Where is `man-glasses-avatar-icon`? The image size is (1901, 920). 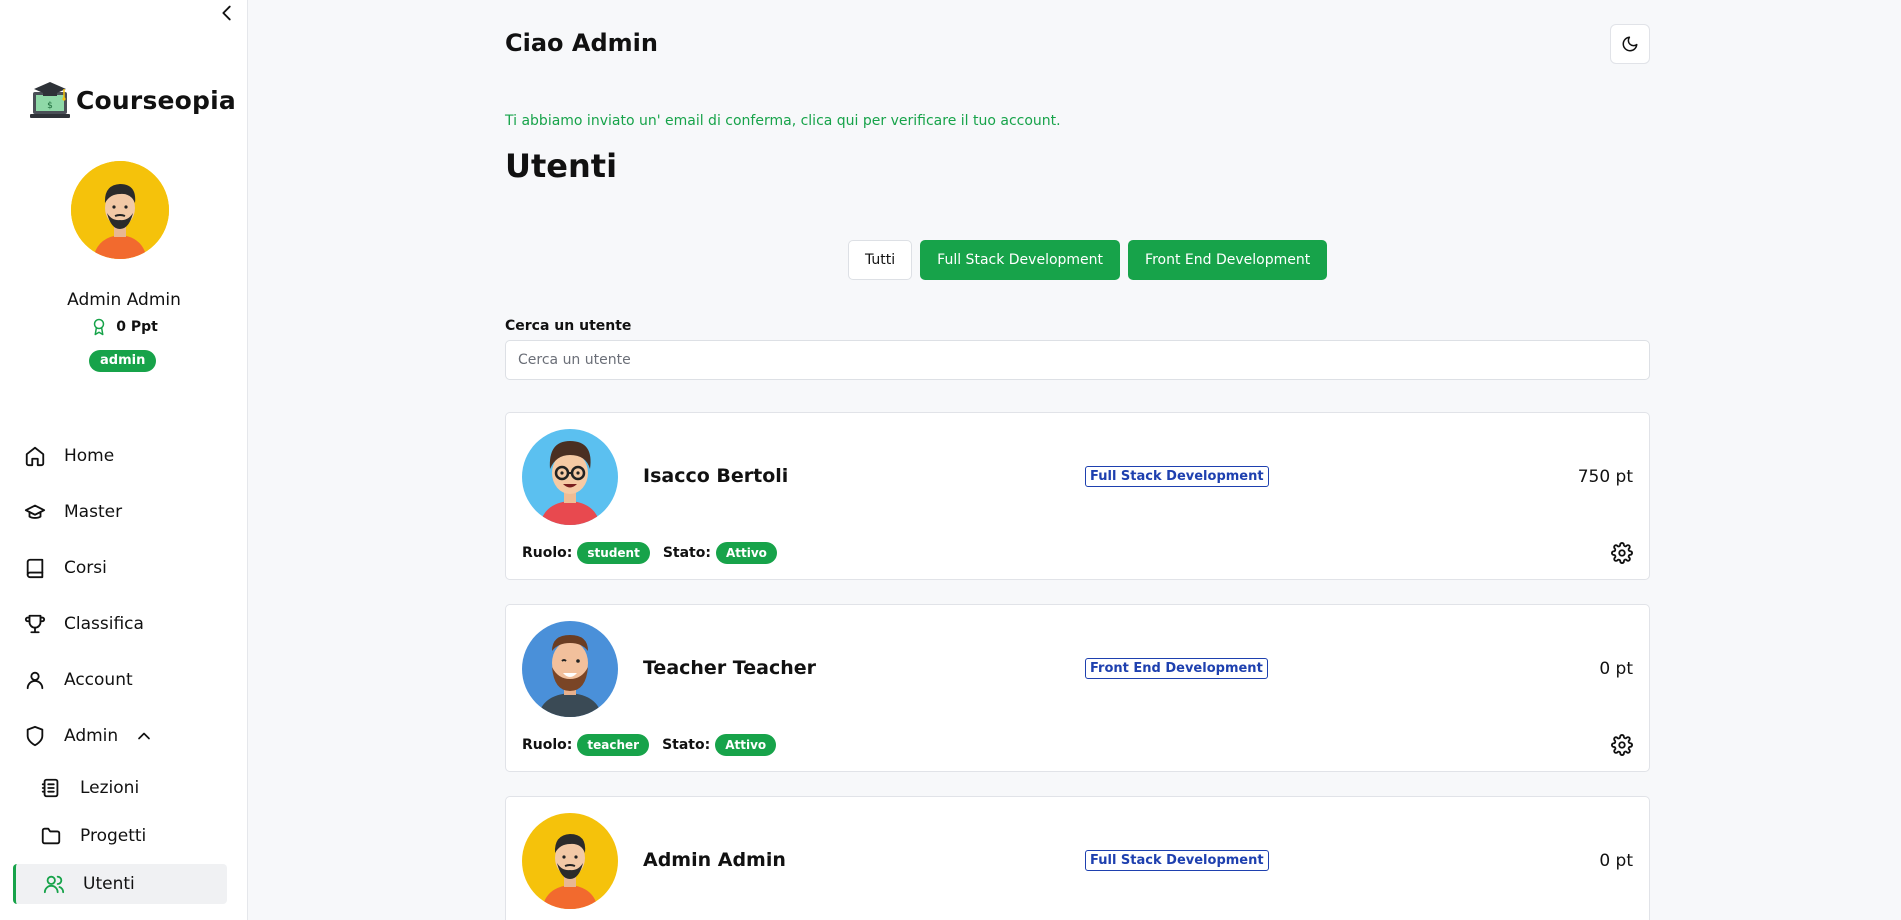 man-glasses-avatar-icon is located at coordinates (570, 477).